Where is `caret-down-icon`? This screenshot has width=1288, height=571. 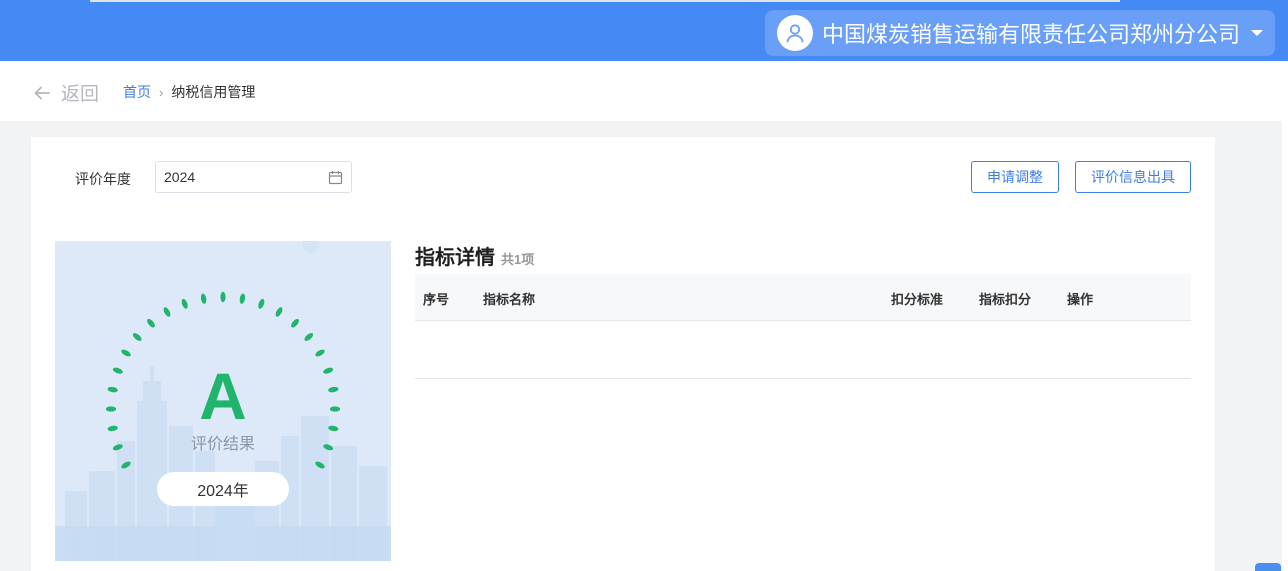
caret-down-icon is located at coordinates (1257, 33).